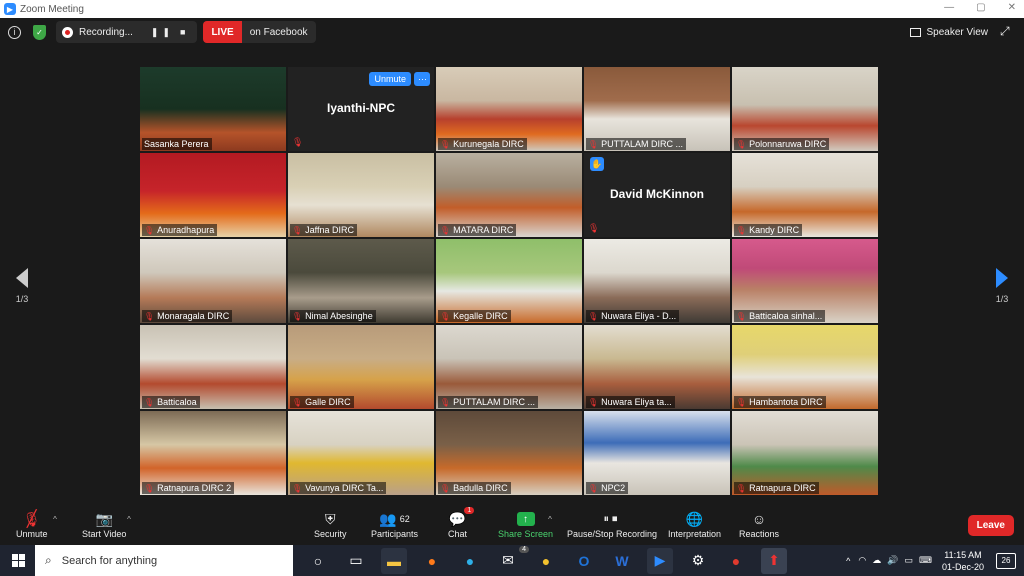  What do you see at coordinates (660, 560) in the screenshot?
I see `zoom-taskbar-icon: ▶` at bounding box center [660, 560].